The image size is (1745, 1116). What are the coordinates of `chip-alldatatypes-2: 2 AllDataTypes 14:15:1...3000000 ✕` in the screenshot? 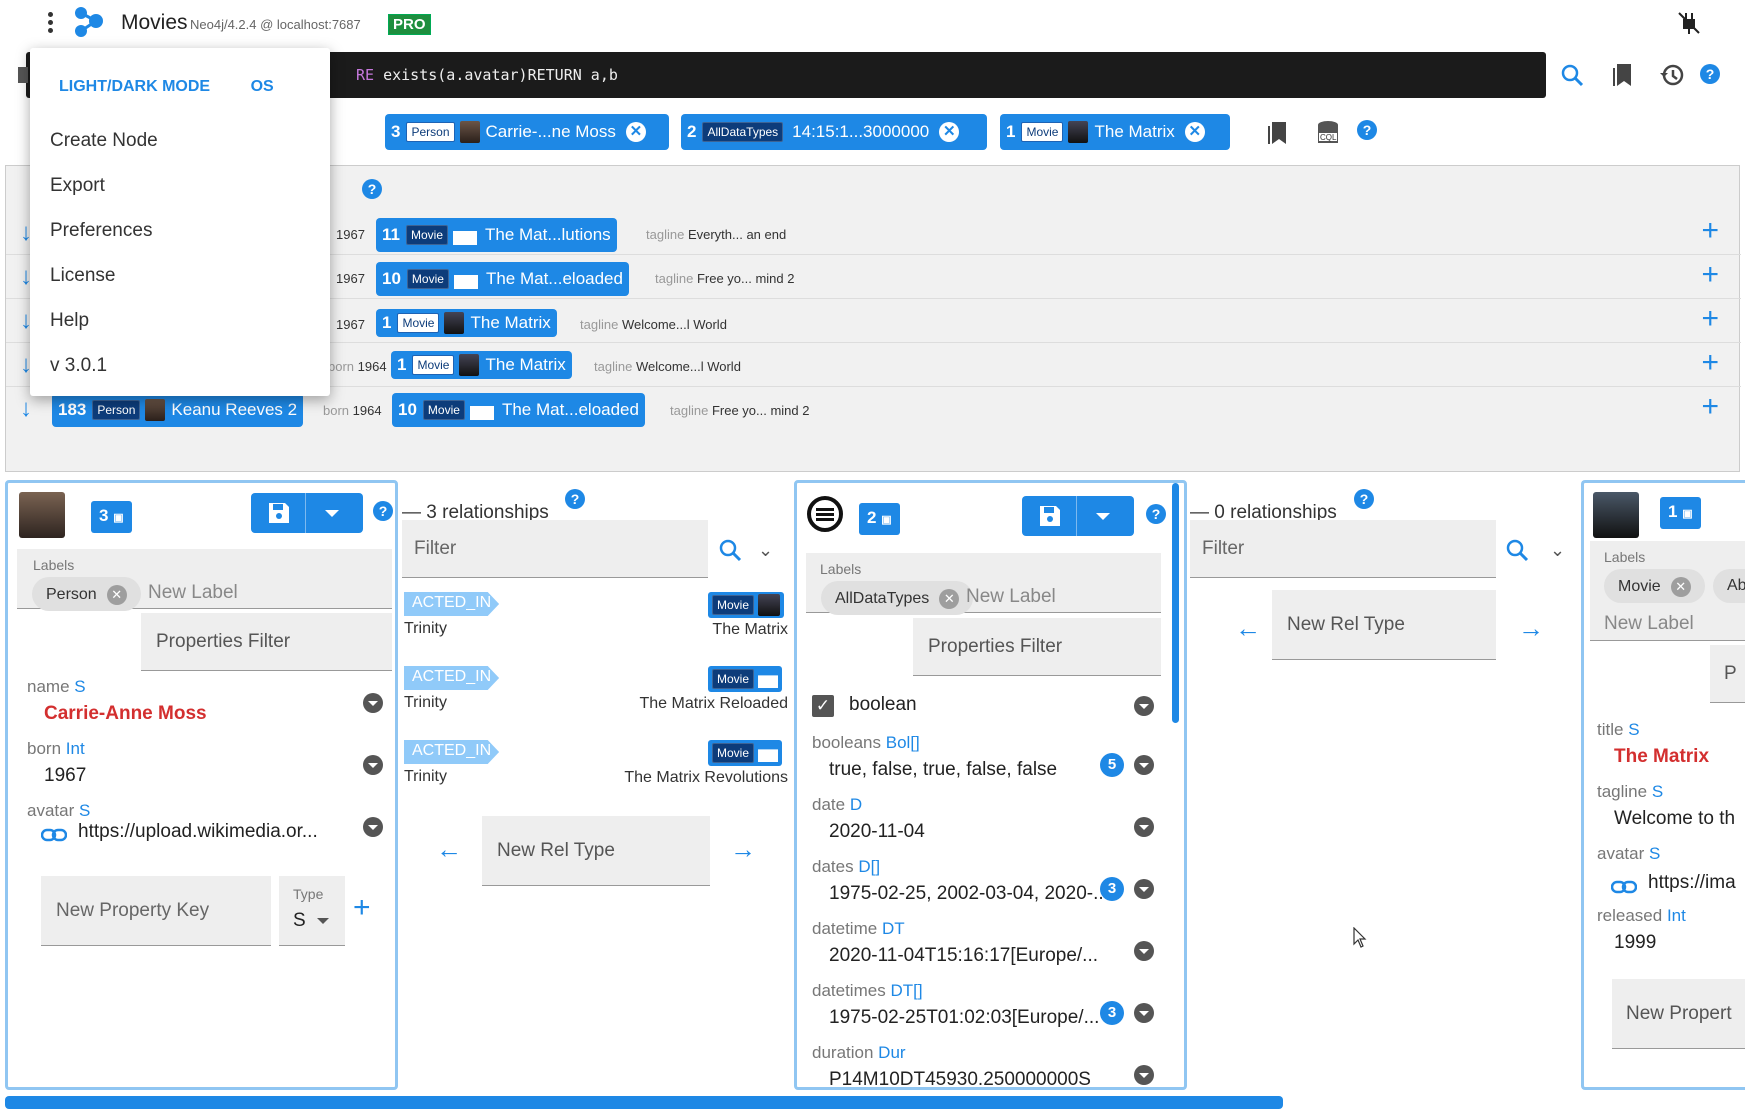 It's located at (834, 132).